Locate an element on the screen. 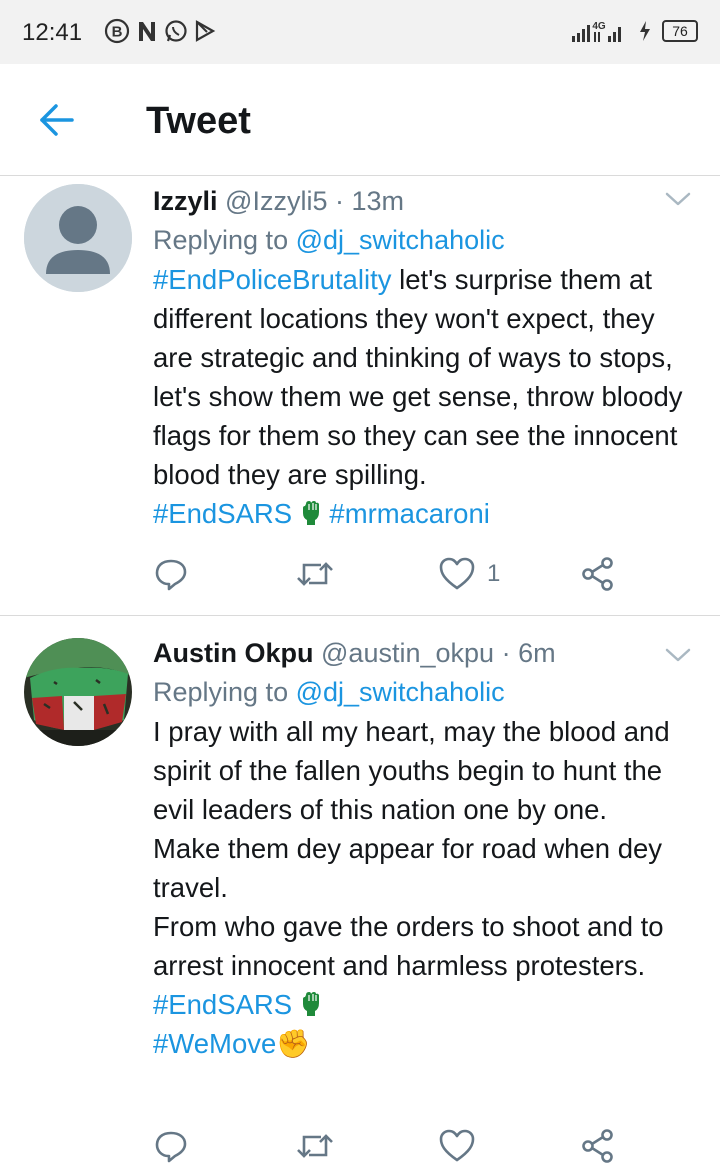 This screenshot has width=720, height=1174. hashtag-link: #EndPoliceBrutality is located at coordinates (272, 279).